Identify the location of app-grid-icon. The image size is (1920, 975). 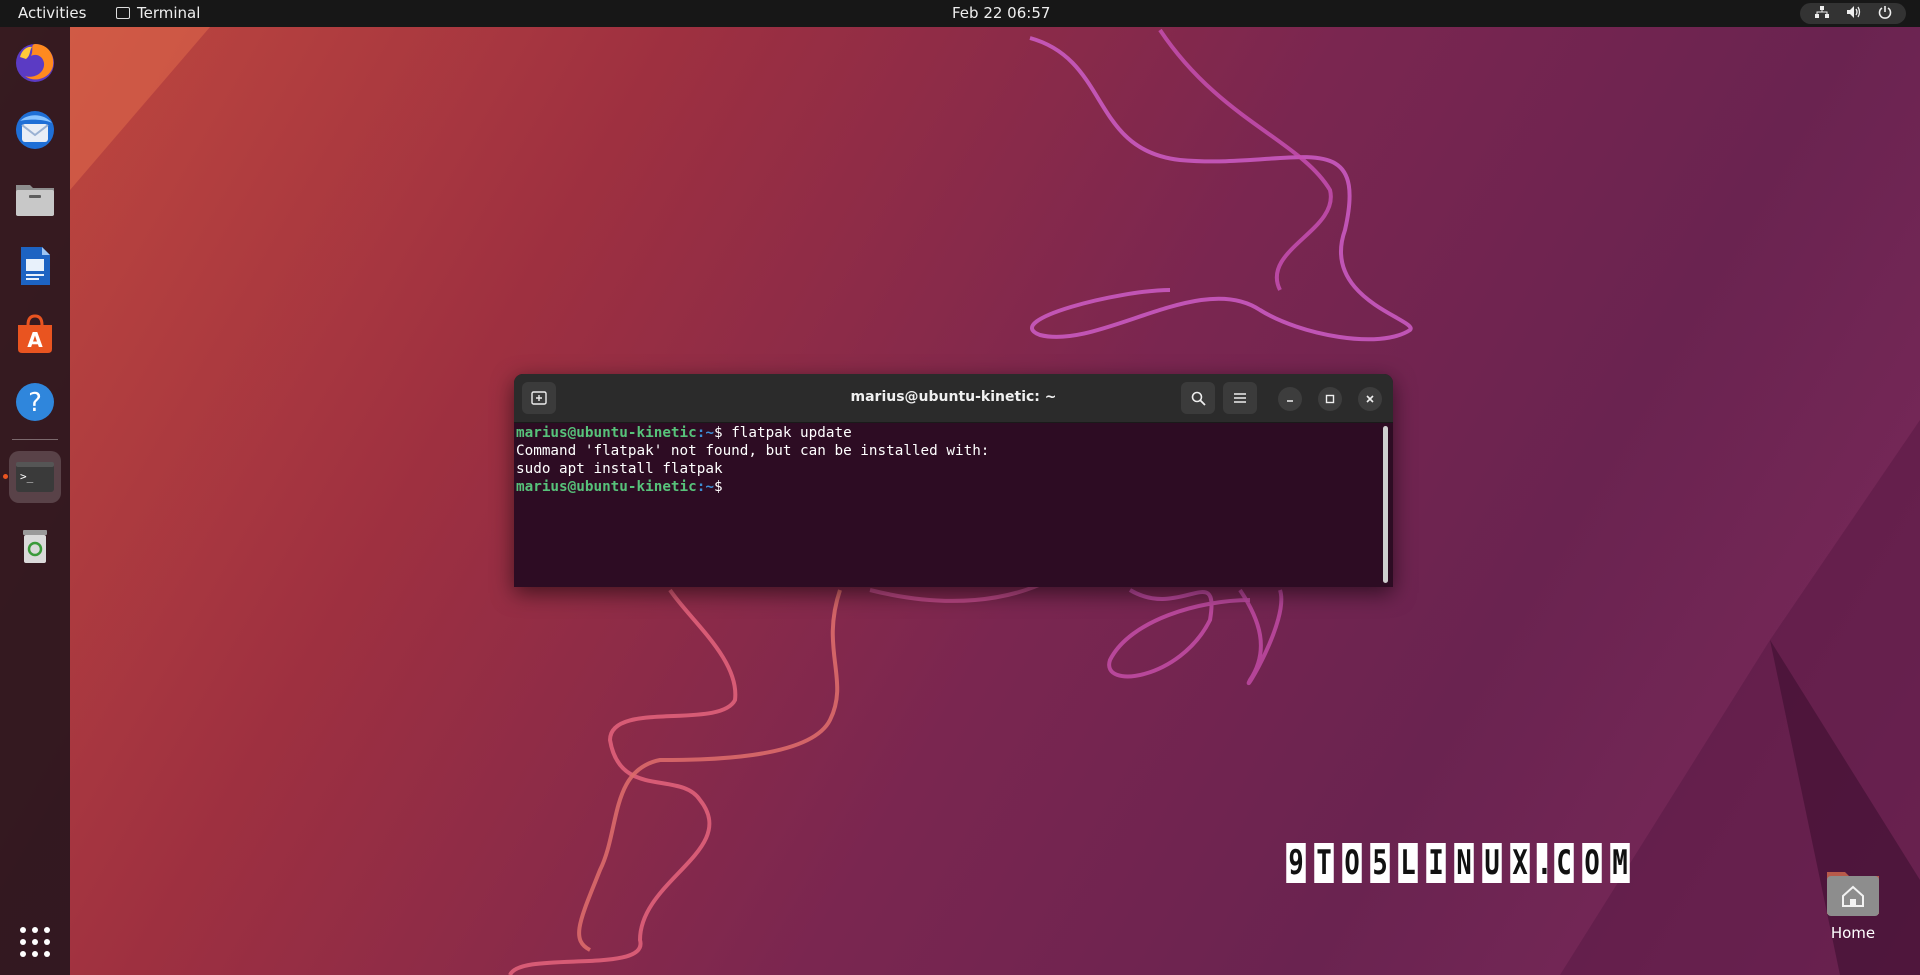
(35, 942).